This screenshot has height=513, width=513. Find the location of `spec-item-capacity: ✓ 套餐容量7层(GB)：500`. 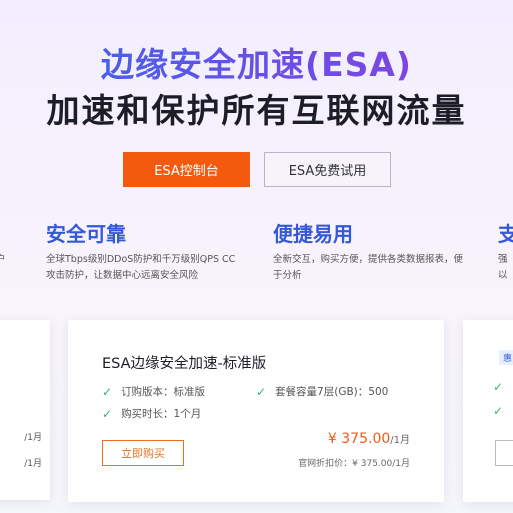

spec-item-capacity: ✓ 套餐容量7层(GB)：500 is located at coordinates (322, 391).